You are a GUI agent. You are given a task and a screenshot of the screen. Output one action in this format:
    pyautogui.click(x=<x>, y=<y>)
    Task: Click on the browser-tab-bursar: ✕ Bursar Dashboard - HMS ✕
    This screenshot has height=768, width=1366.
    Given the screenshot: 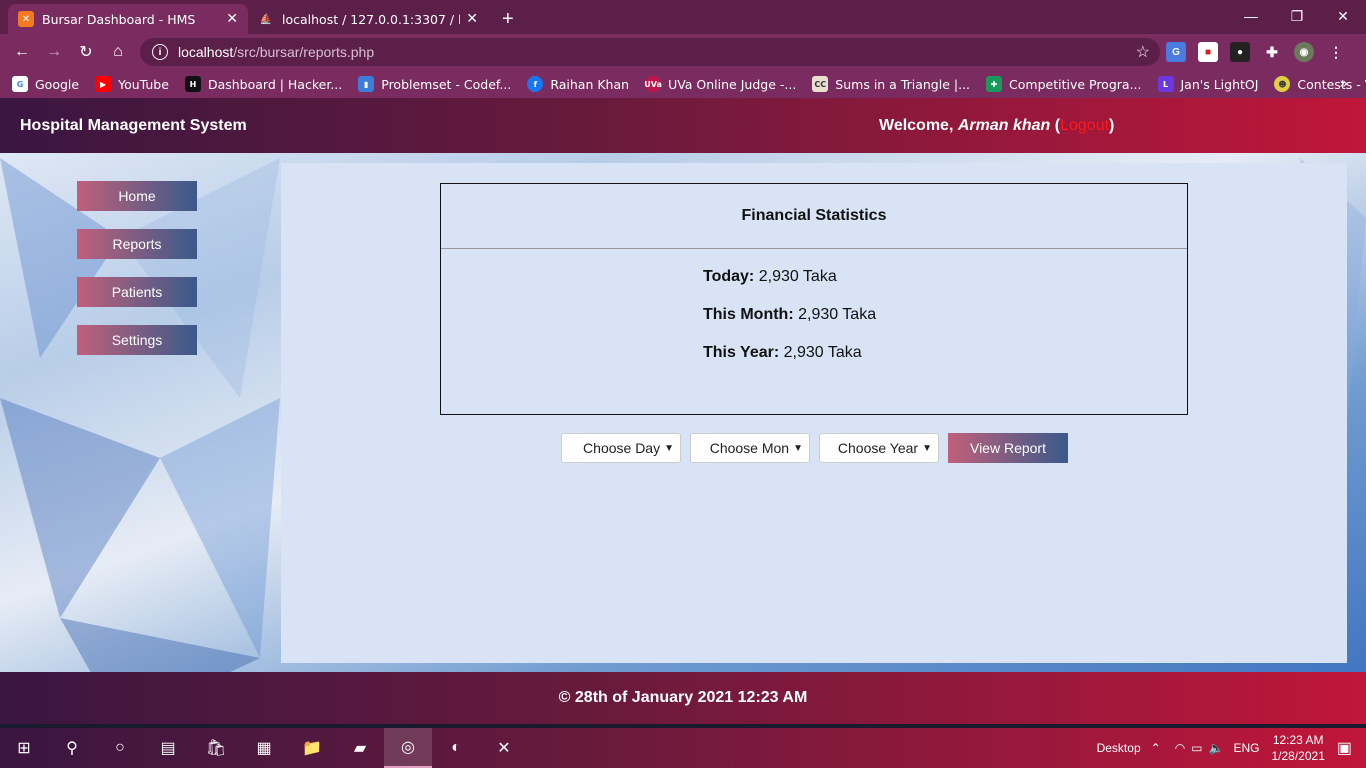 What is the action you would take?
    pyautogui.click(x=128, y=19)
    